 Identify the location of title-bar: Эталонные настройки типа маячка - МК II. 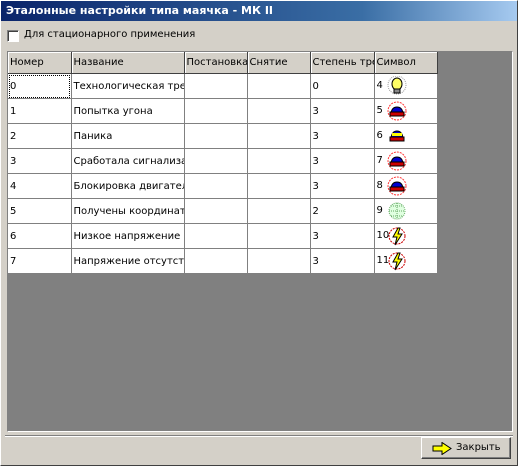
(259, 11).